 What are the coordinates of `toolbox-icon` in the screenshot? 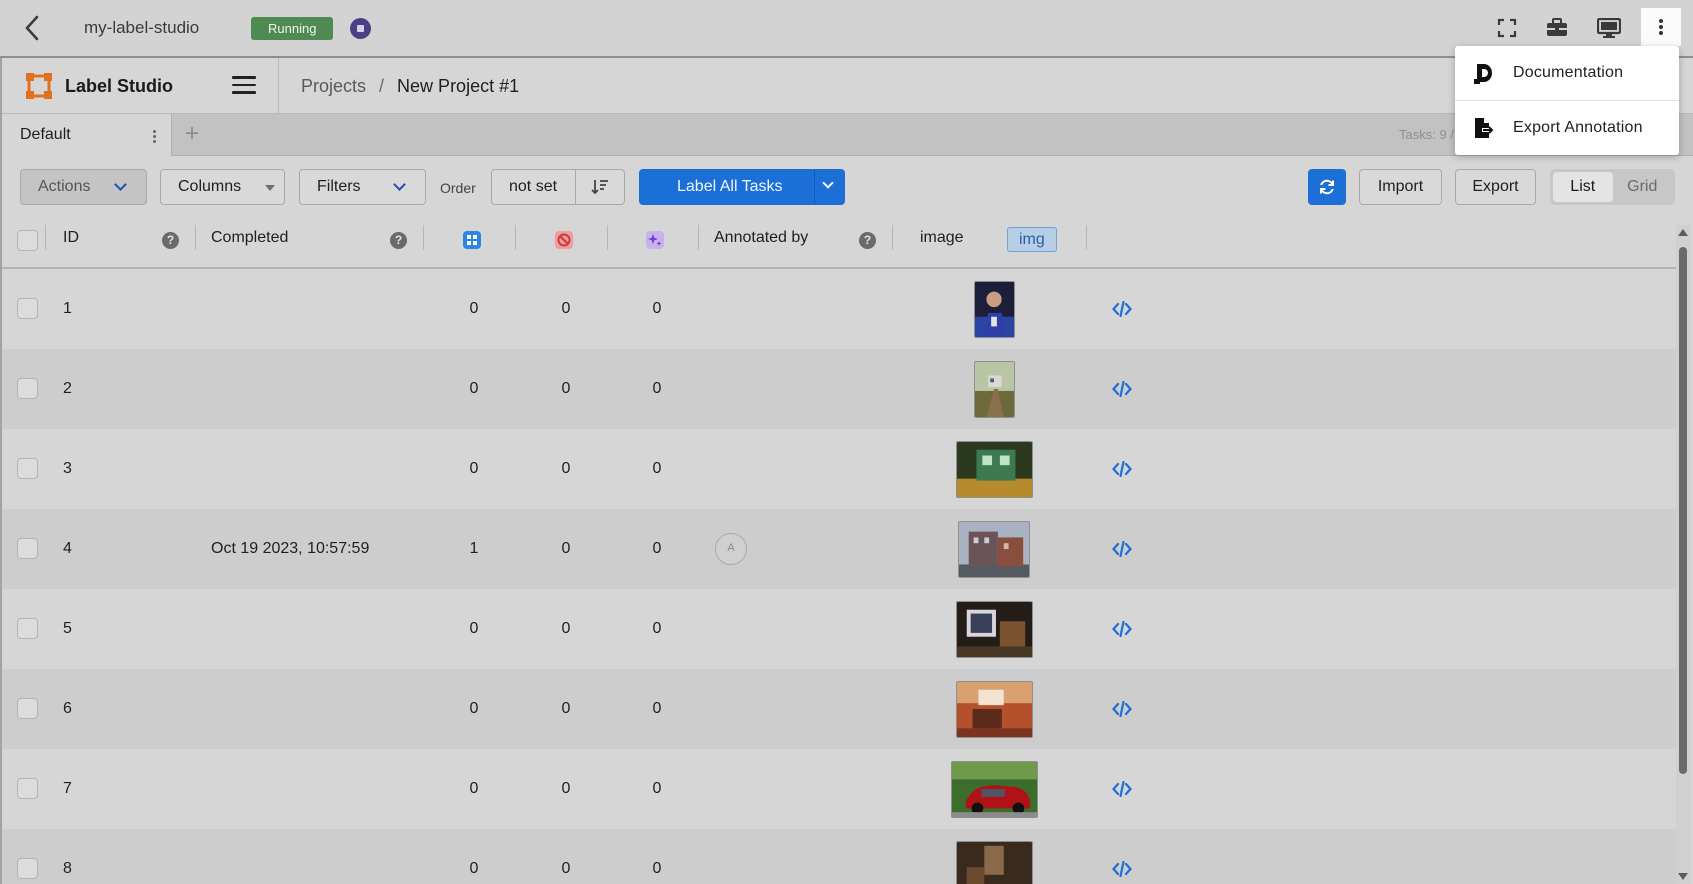 It's located at (1557, 27).